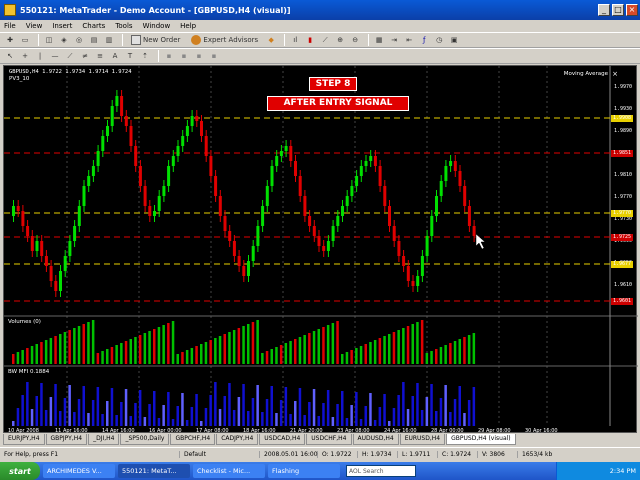  What do you see at coordinates (10, 10) in the screenshot?
I see `metatrader-icon` at bounding box center [10, 10].